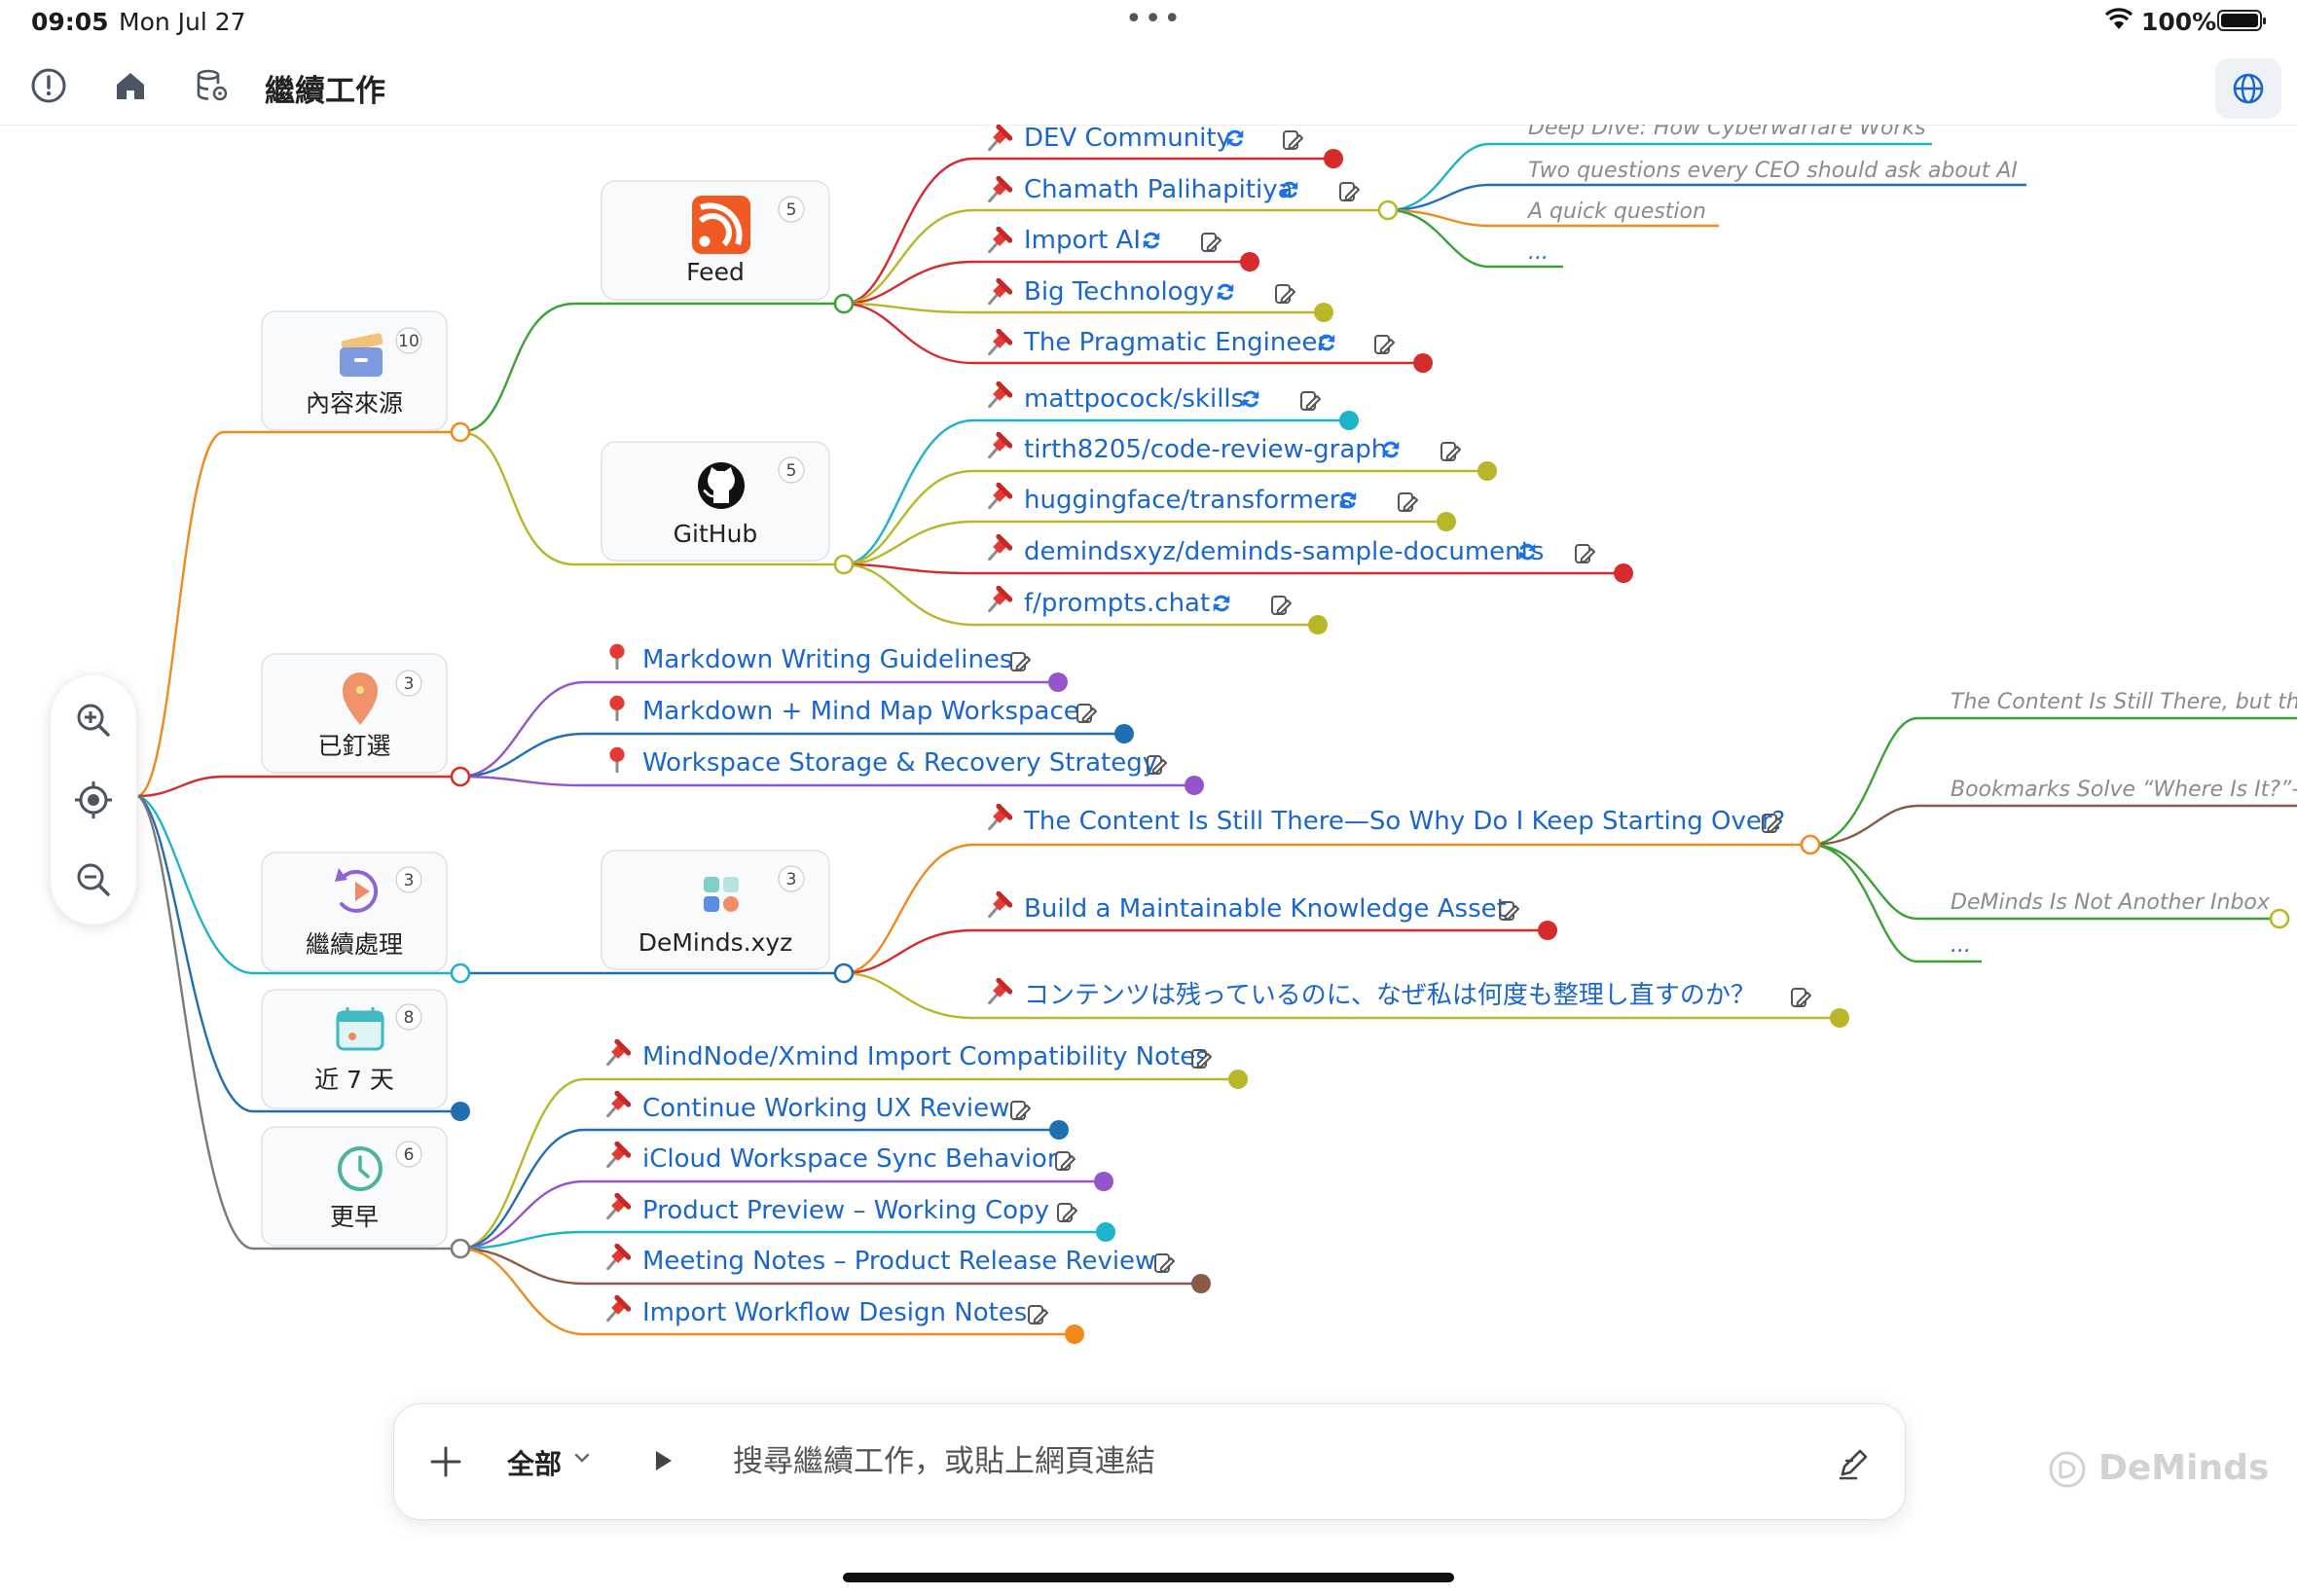  Describe the element at coordinates (94, 879) in the screenshot. I see `zoom-out-button` at that location.